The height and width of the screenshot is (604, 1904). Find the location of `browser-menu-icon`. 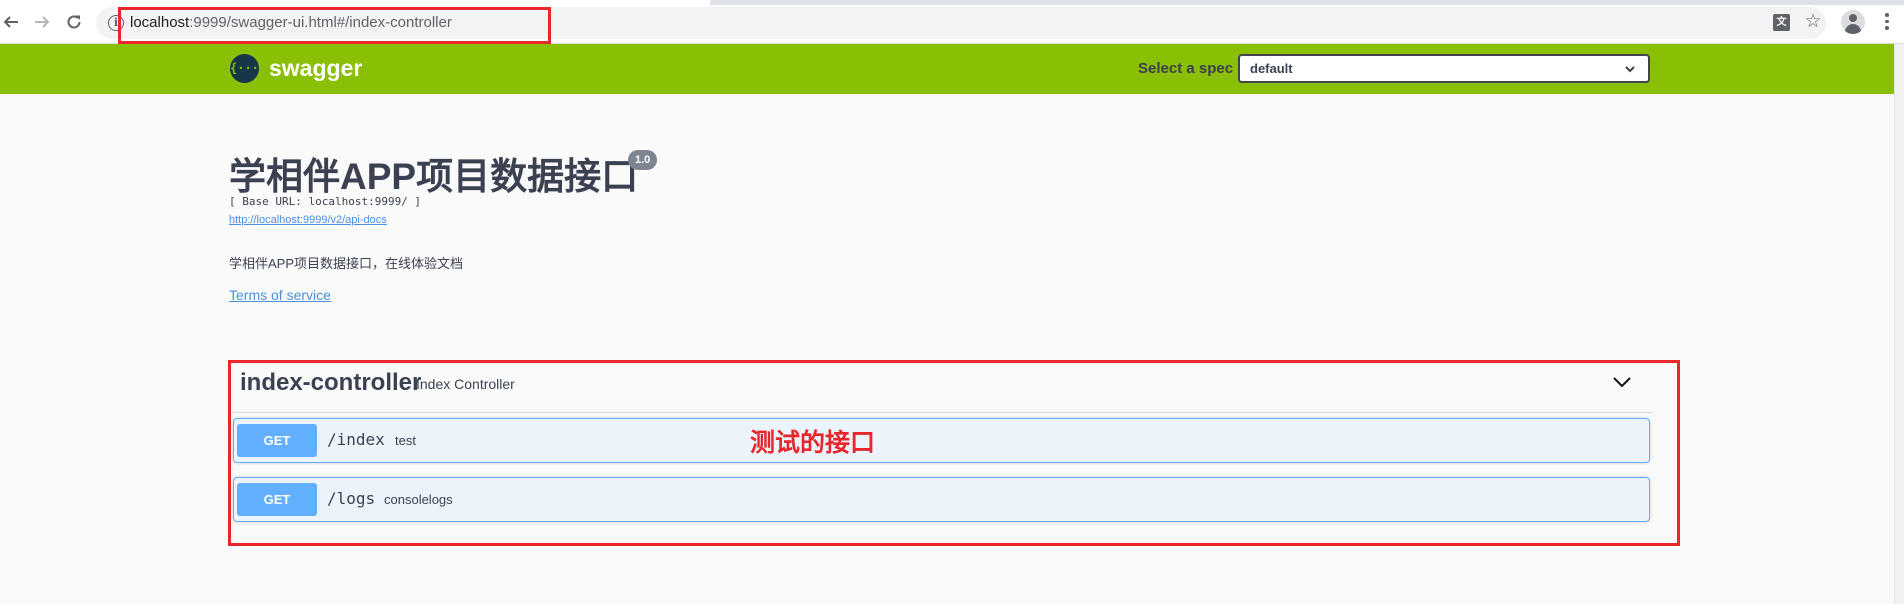

browser-menu-icon is located at coordinates (1887, 22).